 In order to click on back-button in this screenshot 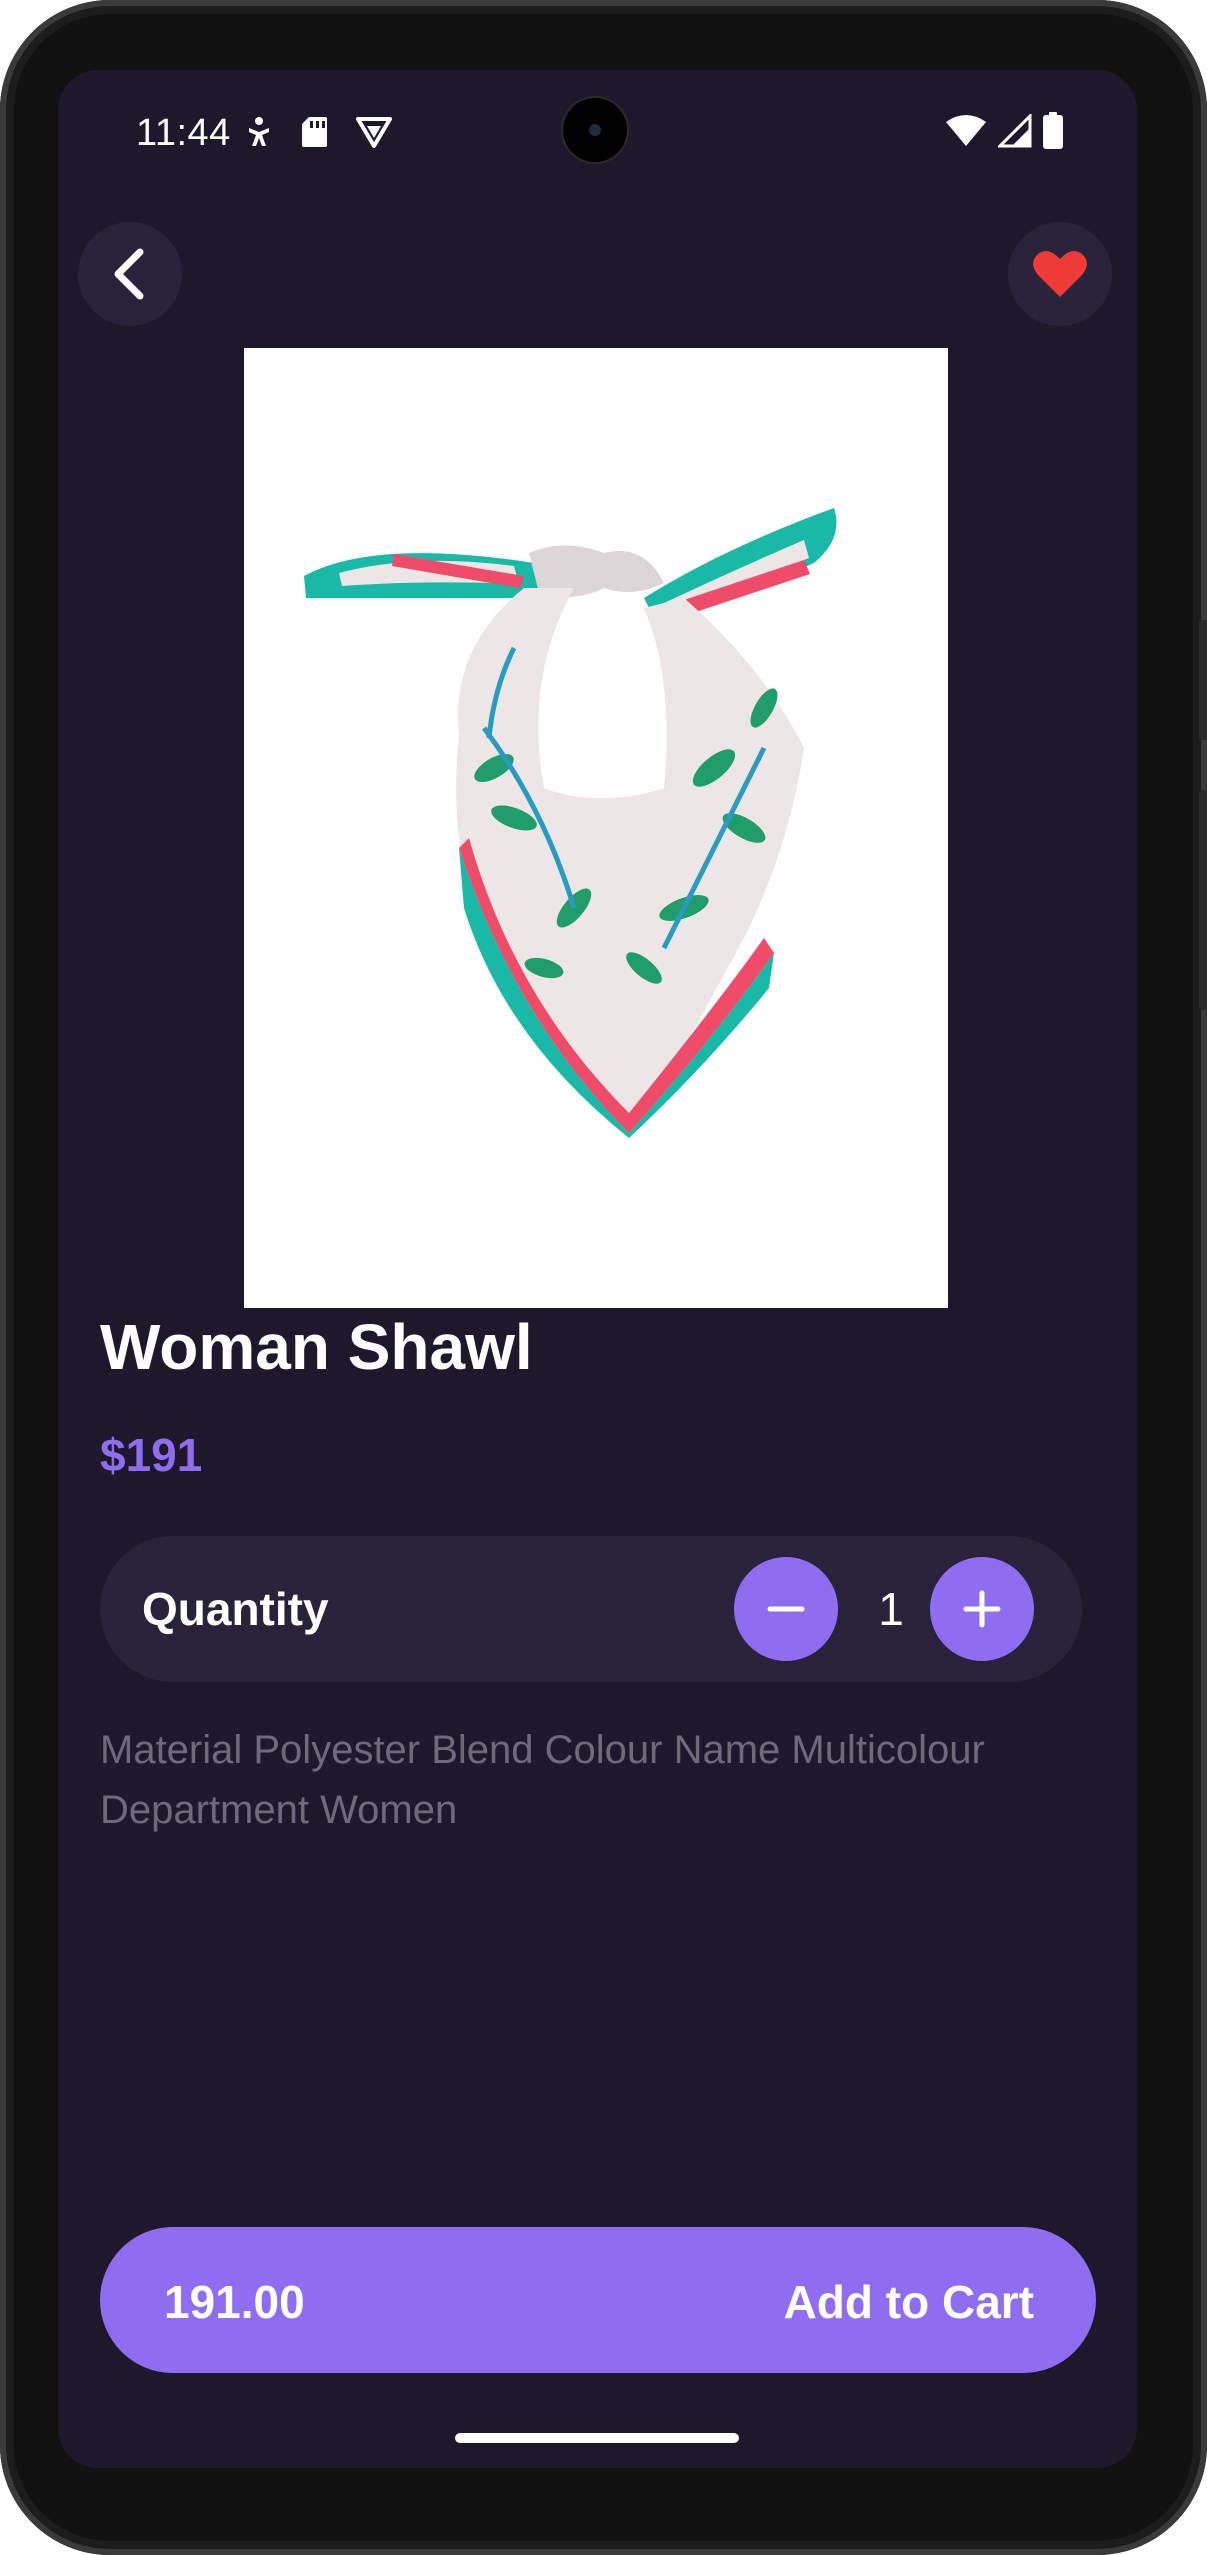, I will do `click(130, 274)`.